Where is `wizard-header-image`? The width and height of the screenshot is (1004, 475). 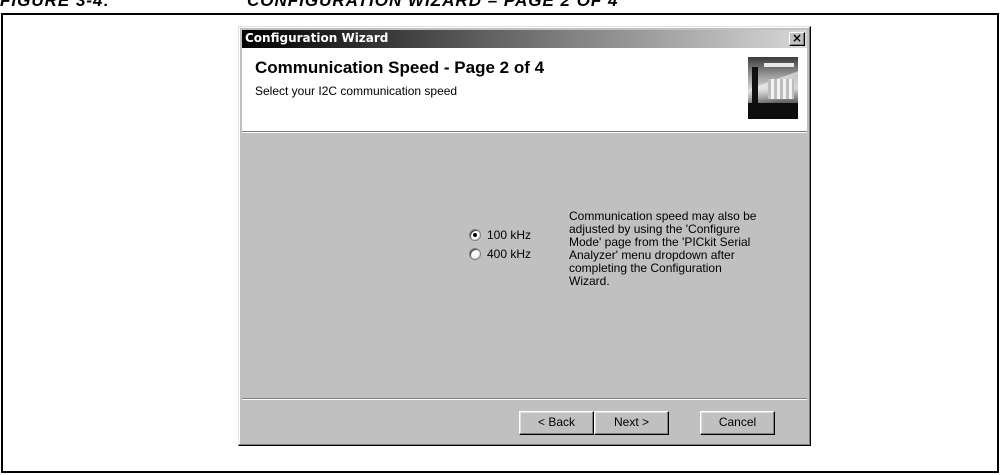 wizard-header-image is located at coordinates (773, 88).